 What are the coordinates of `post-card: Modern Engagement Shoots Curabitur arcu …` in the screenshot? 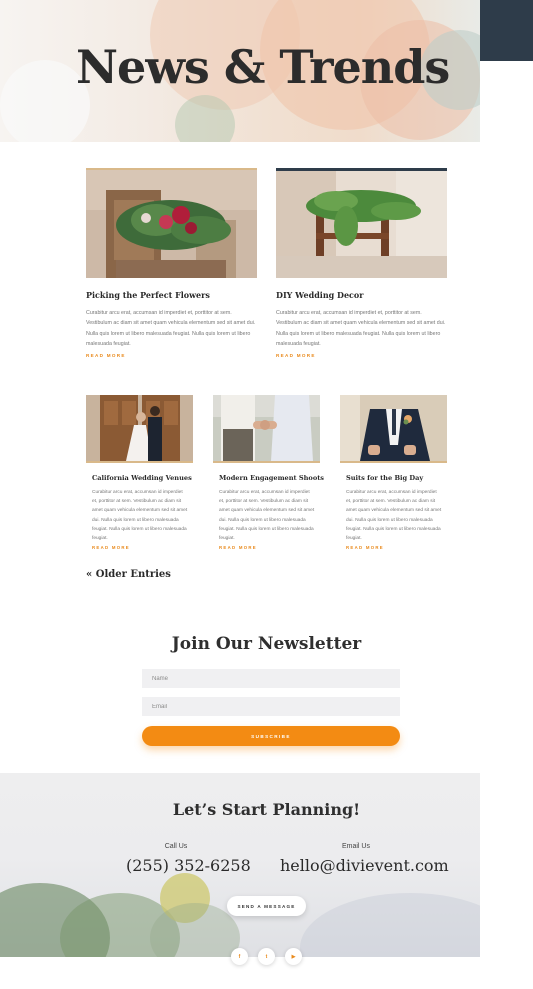 It's located at (268, 472).